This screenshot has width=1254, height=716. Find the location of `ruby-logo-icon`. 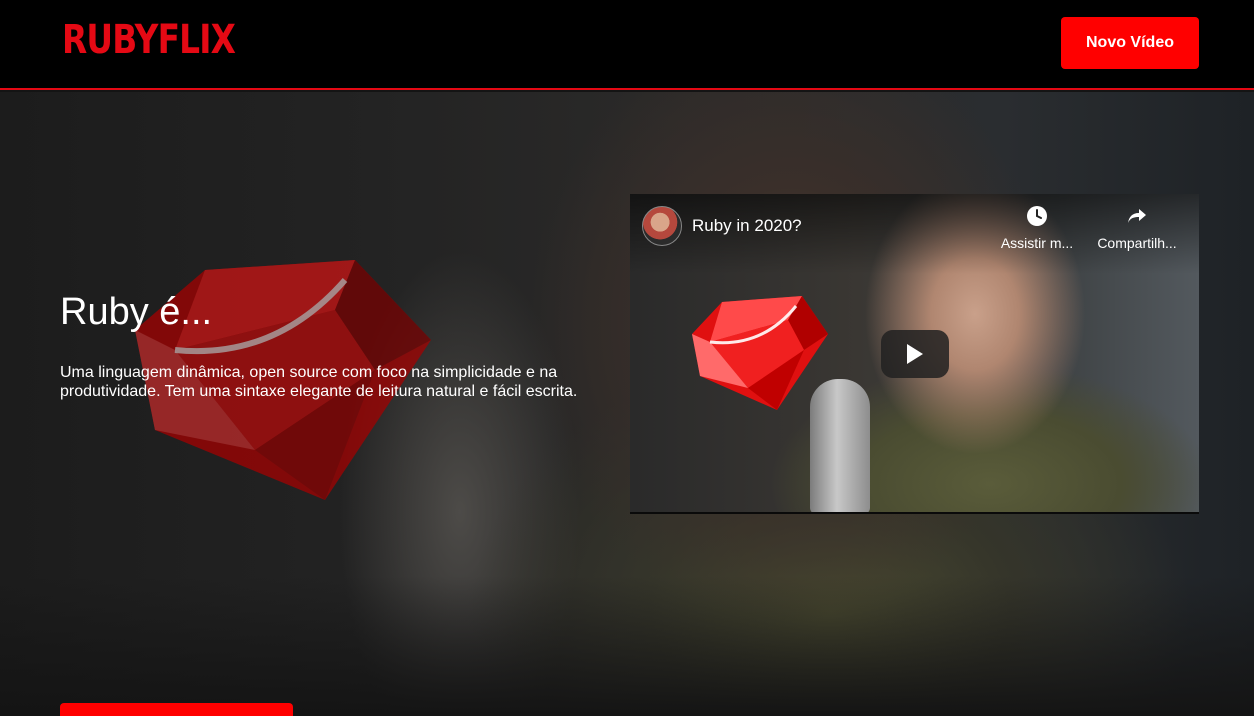

ruby-logo-icon is located at coordinates (760, 353).